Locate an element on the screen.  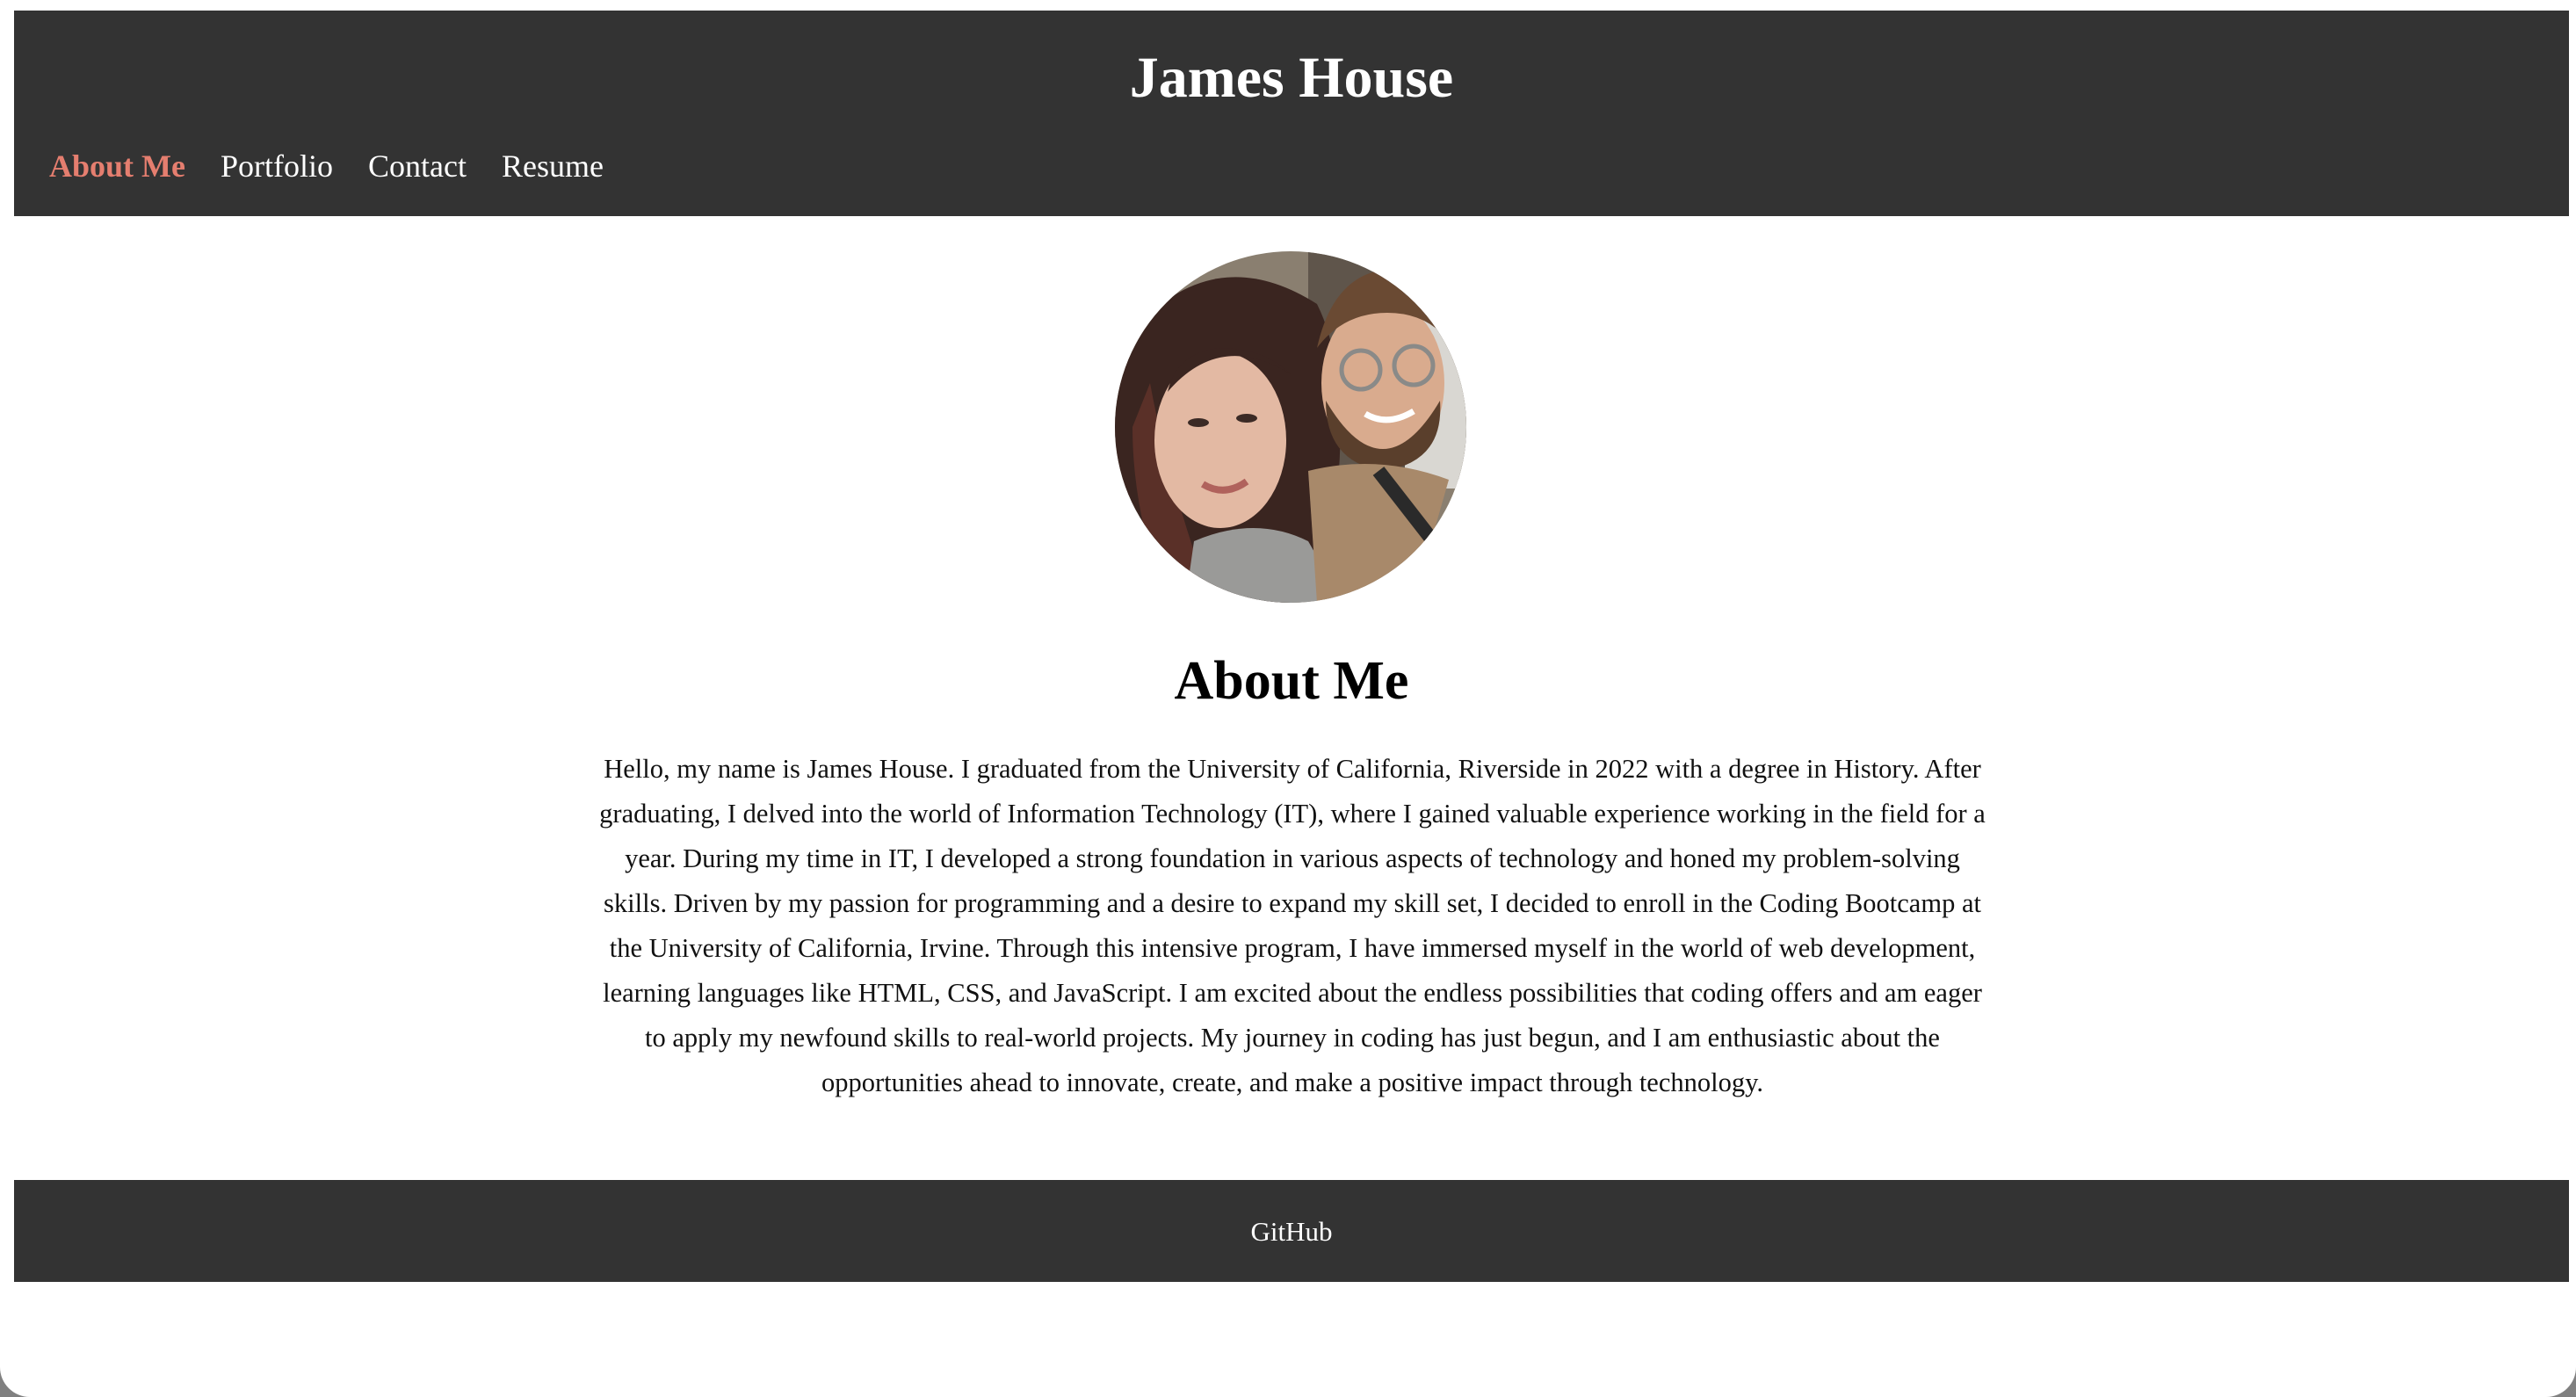
site-title: James House is located at coordinates (1291, 78).